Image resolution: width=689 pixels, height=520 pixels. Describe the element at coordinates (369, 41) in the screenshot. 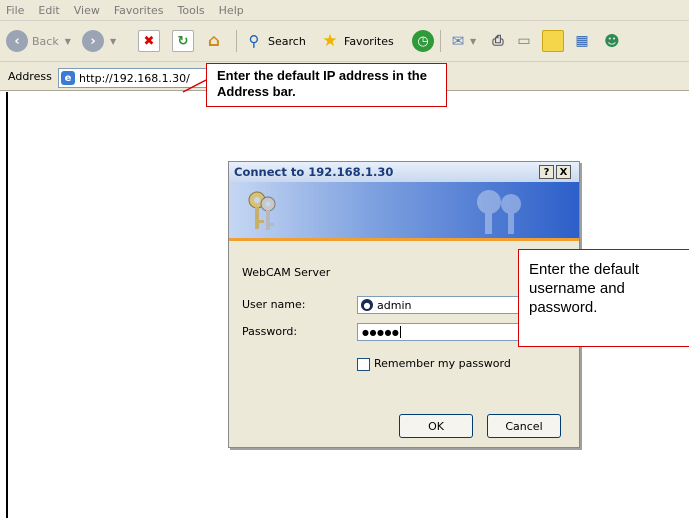

I see `favorites-label: Favorites` at that location.